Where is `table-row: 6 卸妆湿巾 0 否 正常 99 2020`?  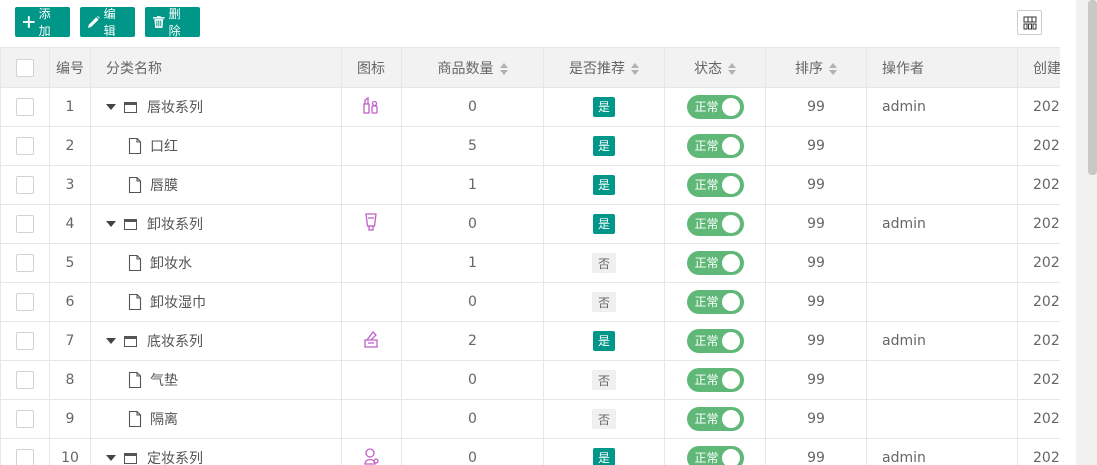
table-row: 6 卸妆湿巾 0 否 正常 99 2020 is located at coordinates (530, 302).